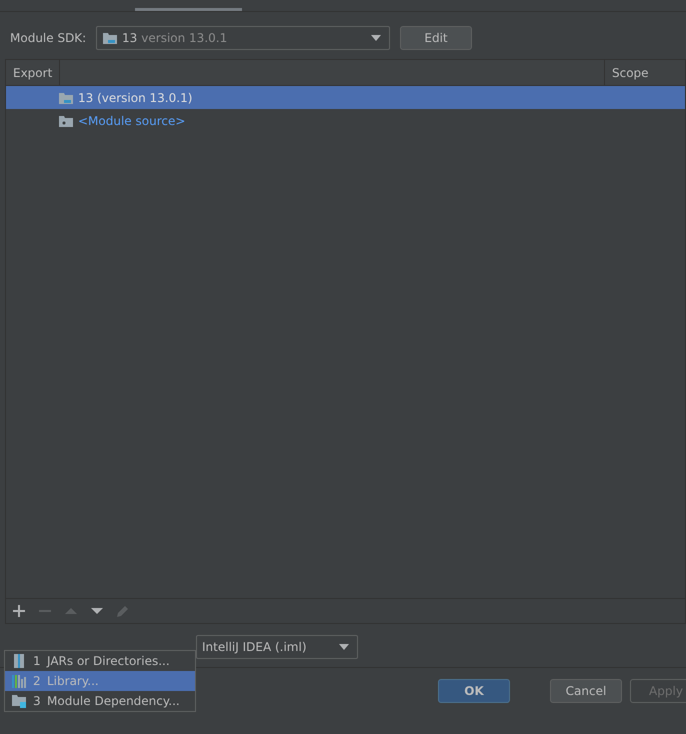 This screenshot has width=686, height=734. I want to click on jar-icon, so click(19, 661).